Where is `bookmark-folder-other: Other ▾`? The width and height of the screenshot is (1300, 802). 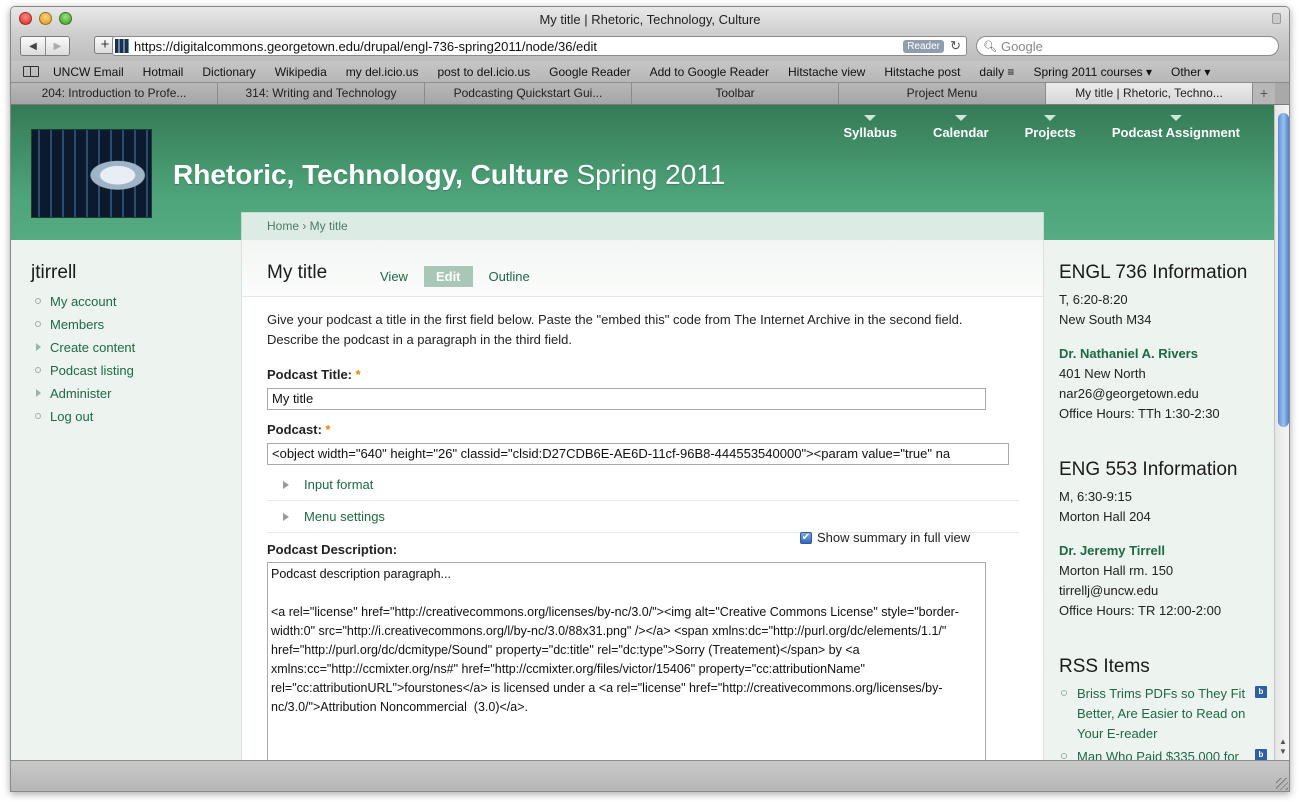
bookmark-folder-other: Other ▾ is located at coordinates (1190, 72).